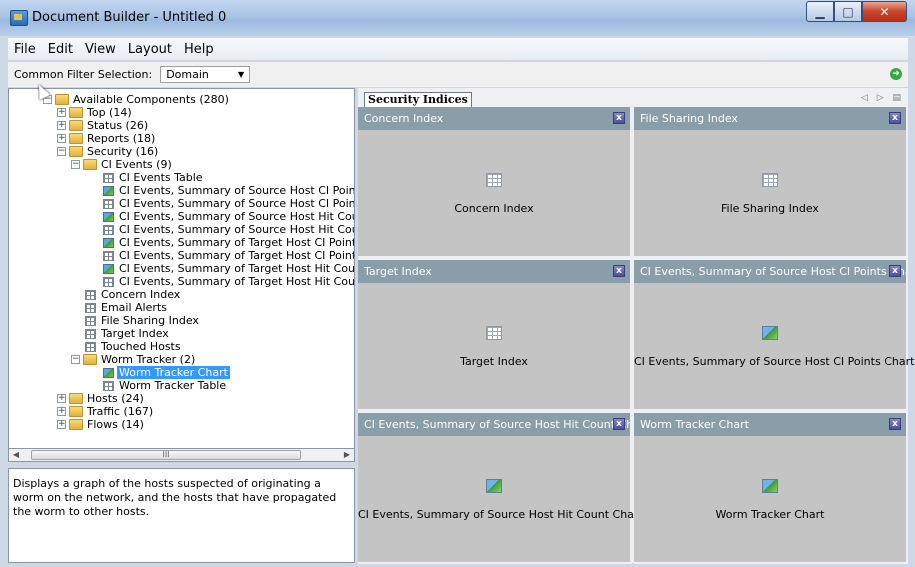  What do you see at coordinates (25, 49) in the screenshot?
I see `menu-file: File` at bounding box center [25, 49].